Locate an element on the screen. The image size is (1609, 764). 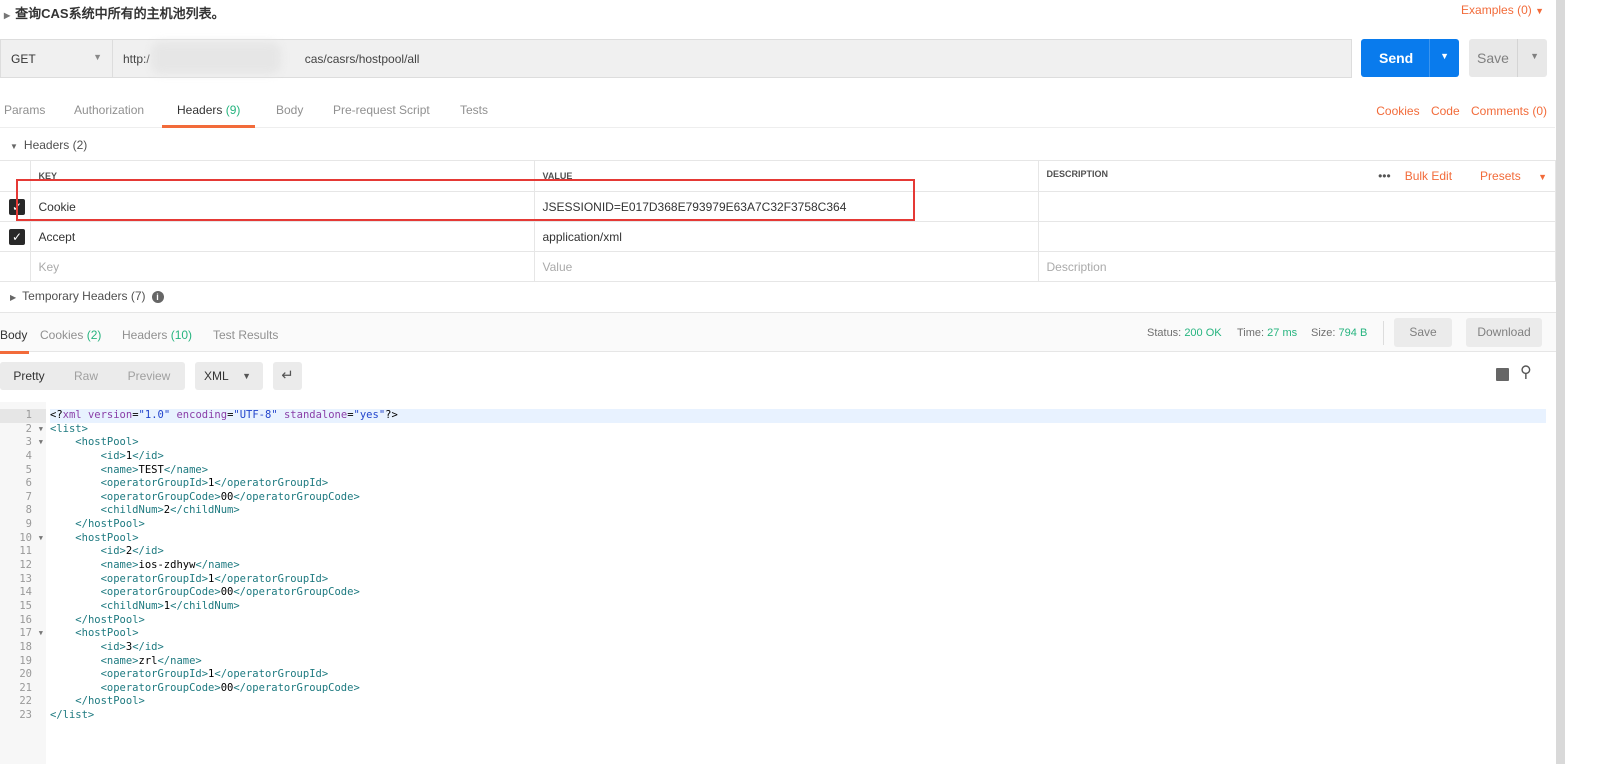
code-line: </list> is located at coordinates (72, 715).